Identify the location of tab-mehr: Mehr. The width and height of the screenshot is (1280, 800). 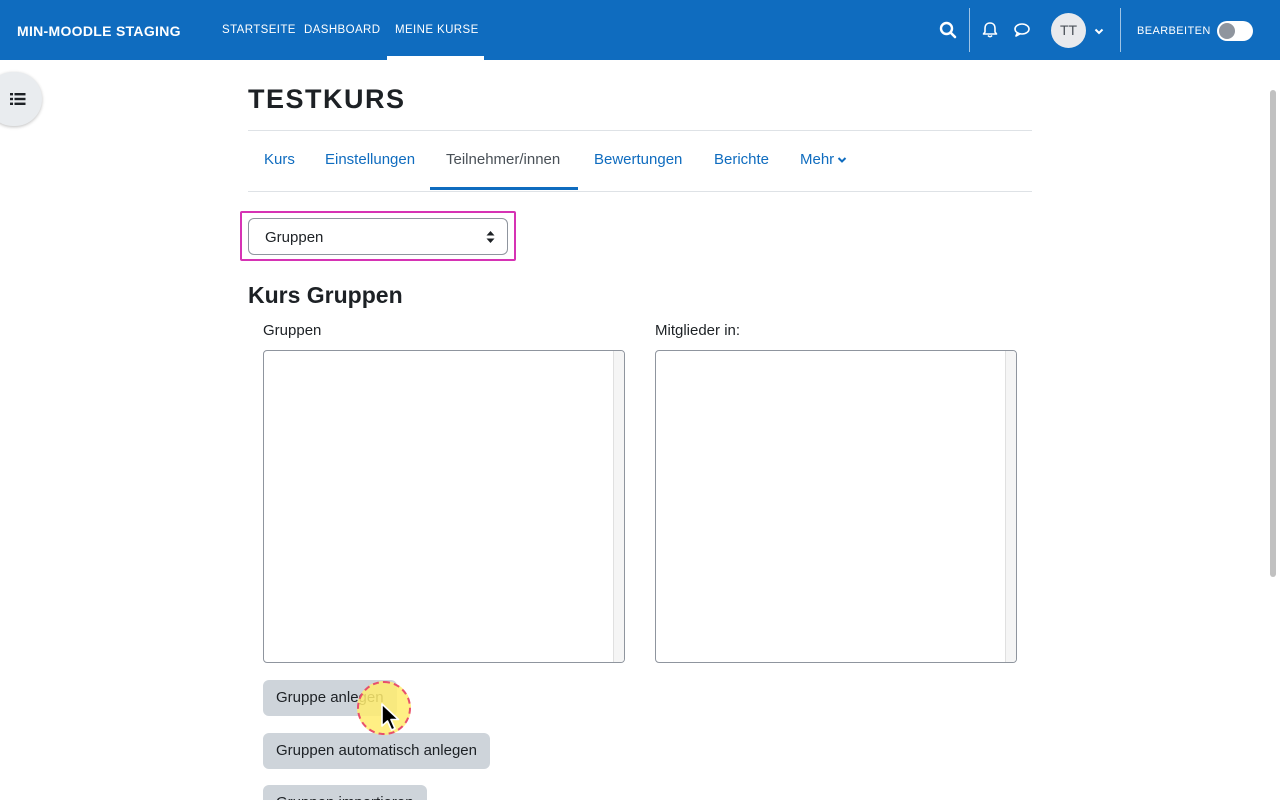
(823, 160).